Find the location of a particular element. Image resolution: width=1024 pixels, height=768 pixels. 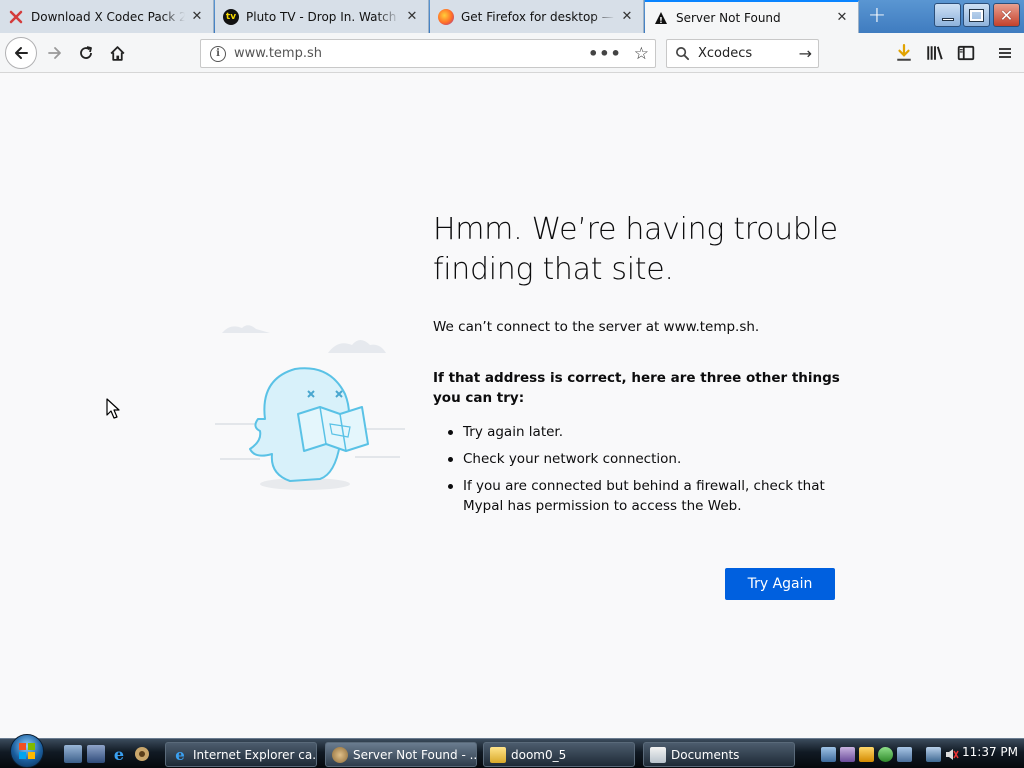

new-tab-button: + is located at coordinates (877, 17).